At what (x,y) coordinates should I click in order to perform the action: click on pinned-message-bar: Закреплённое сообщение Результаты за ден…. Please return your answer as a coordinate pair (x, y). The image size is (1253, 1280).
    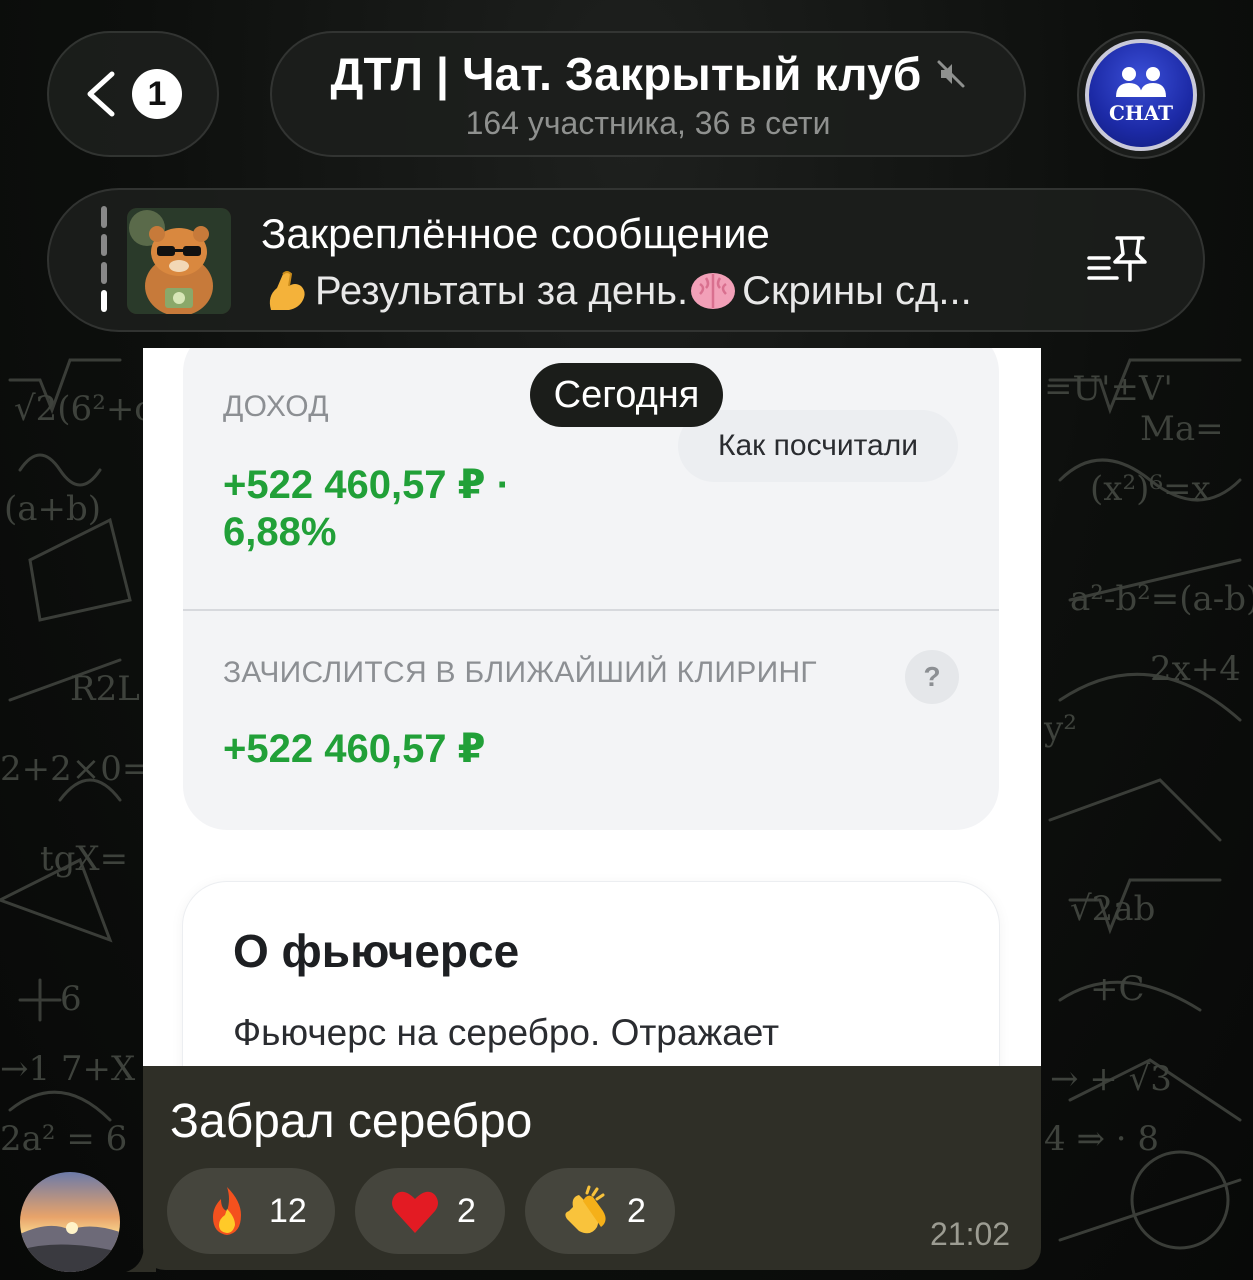
    Looking at the image, I should click on (626, 260).